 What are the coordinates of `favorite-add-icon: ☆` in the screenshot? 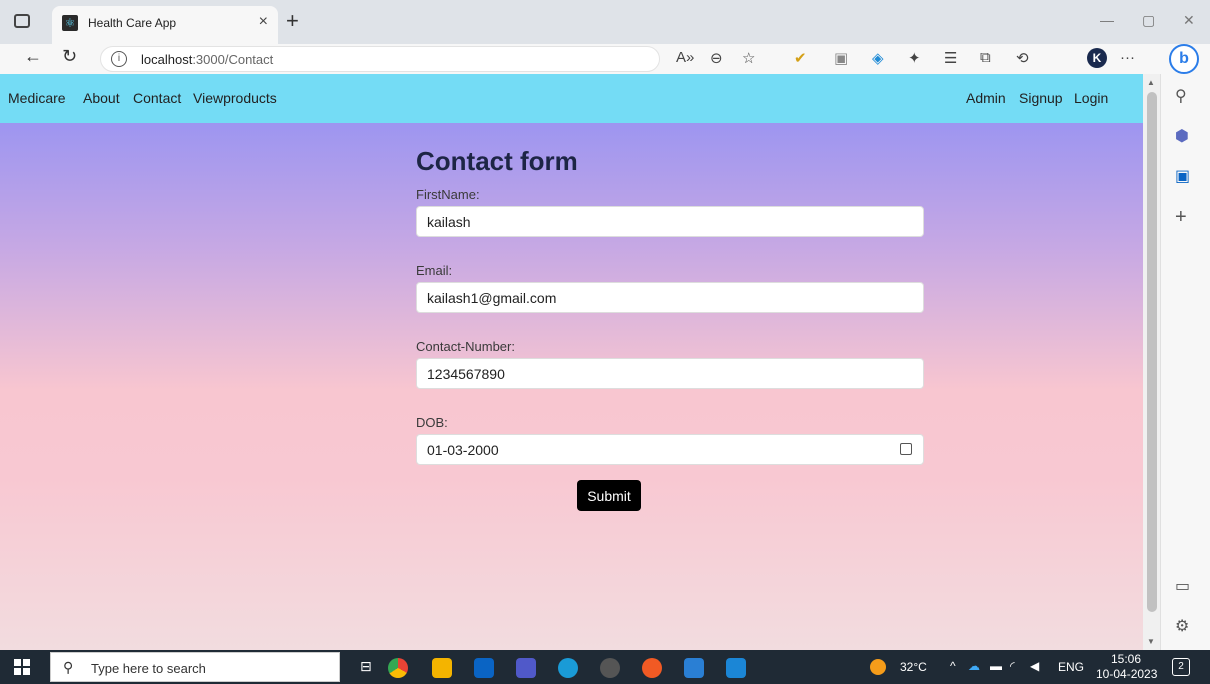 It's located at (748, 58).